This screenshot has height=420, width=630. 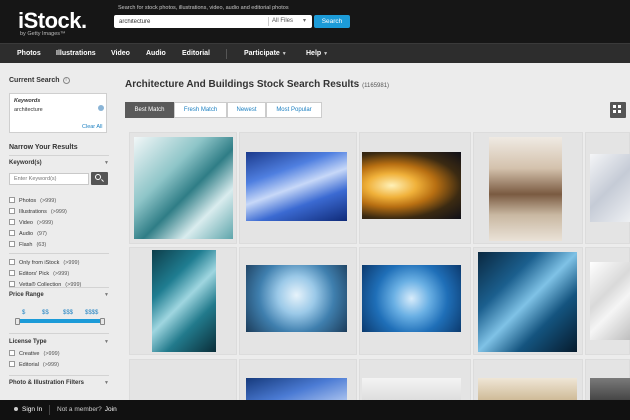 What do you see at coordinates (304, 20) in the screenshot?
I see `chevron-down-icon: ▾` at bounding box center [304, 20].